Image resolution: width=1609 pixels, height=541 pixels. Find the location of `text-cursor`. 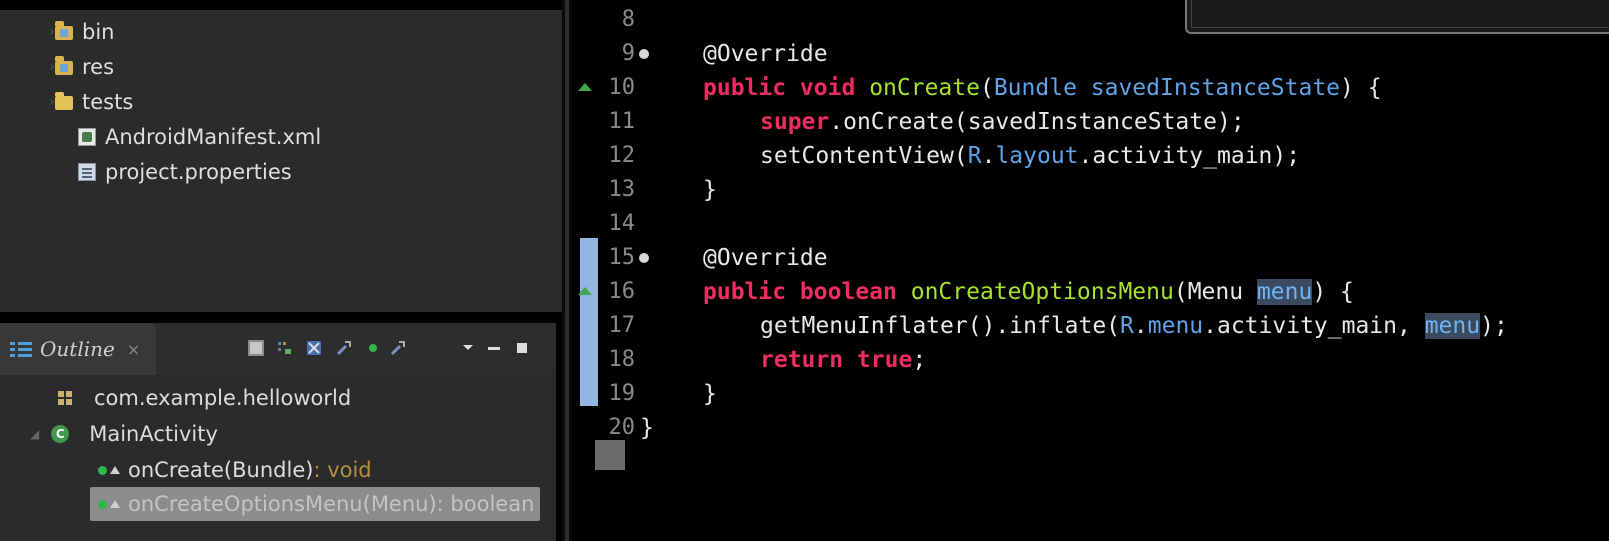

text-cursor is located at coordinates (610, 455).